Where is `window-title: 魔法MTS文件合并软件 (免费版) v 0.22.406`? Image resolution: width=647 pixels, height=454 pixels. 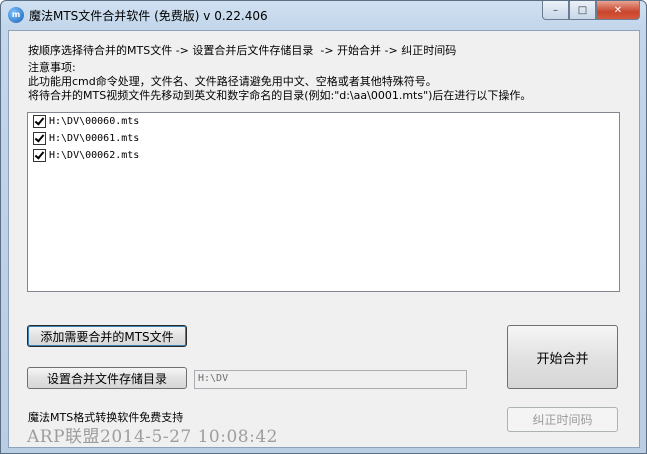 window-title: 魔法MTS文件合并软件 (免费版) v 0.22.406 is located at coordinates (148, 16).